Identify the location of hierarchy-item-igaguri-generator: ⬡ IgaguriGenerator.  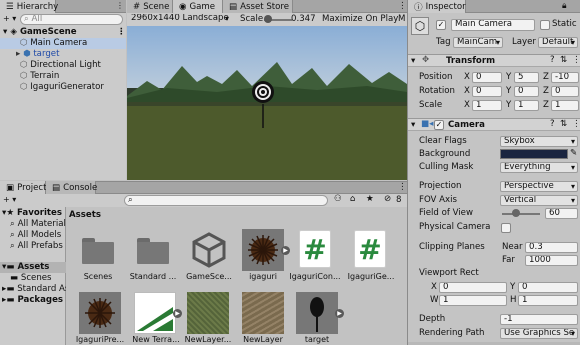
(62, 87).